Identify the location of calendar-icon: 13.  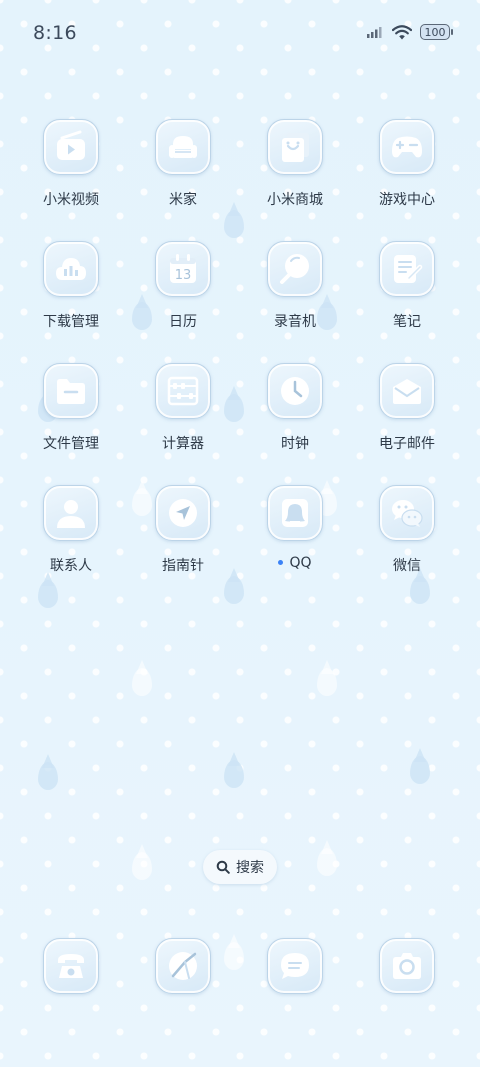
(183, 268).